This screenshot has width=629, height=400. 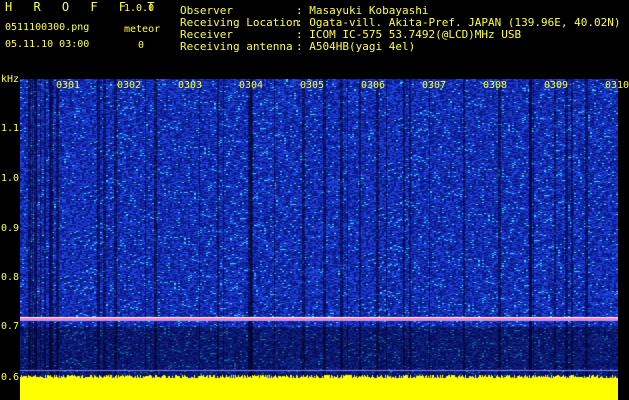 What do you see at coordinates (10, 228) in the screenshot?
I see `frequency-tick-label: 0.9` at bounding box center [10, 228].